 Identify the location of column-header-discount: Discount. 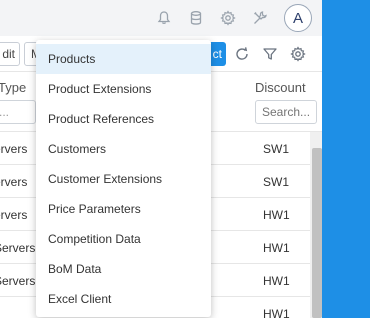
(280, 87).